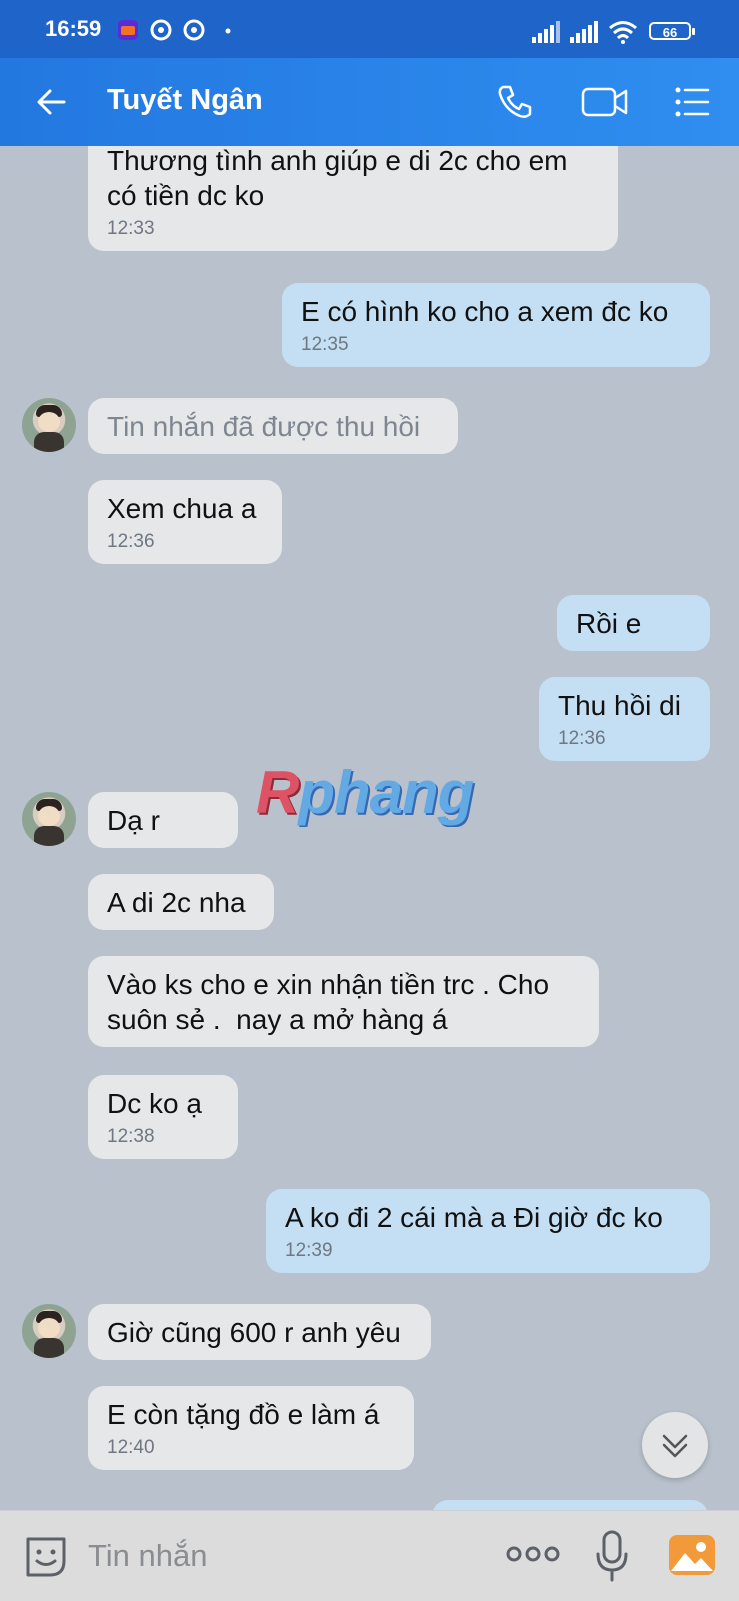 This screenshot has width=739, height=1601. I want to click on chat-header: Tuyết Ngân, so click(369, 102).